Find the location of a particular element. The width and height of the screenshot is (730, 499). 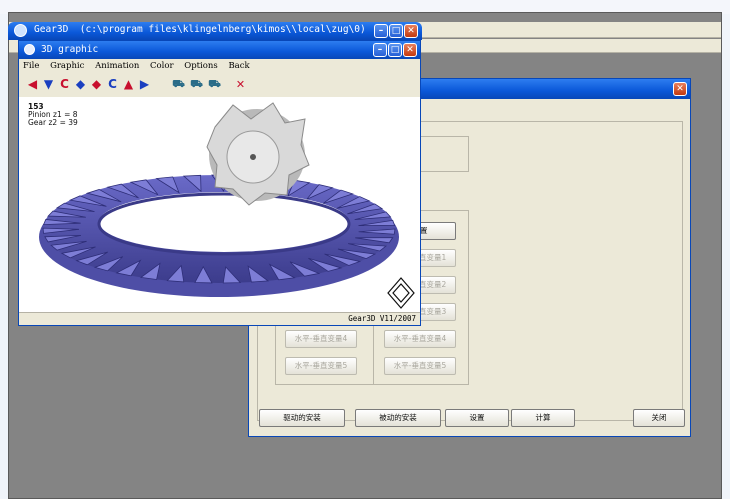

graphic-close-button: ✕ is located at coordinates (410, 50).